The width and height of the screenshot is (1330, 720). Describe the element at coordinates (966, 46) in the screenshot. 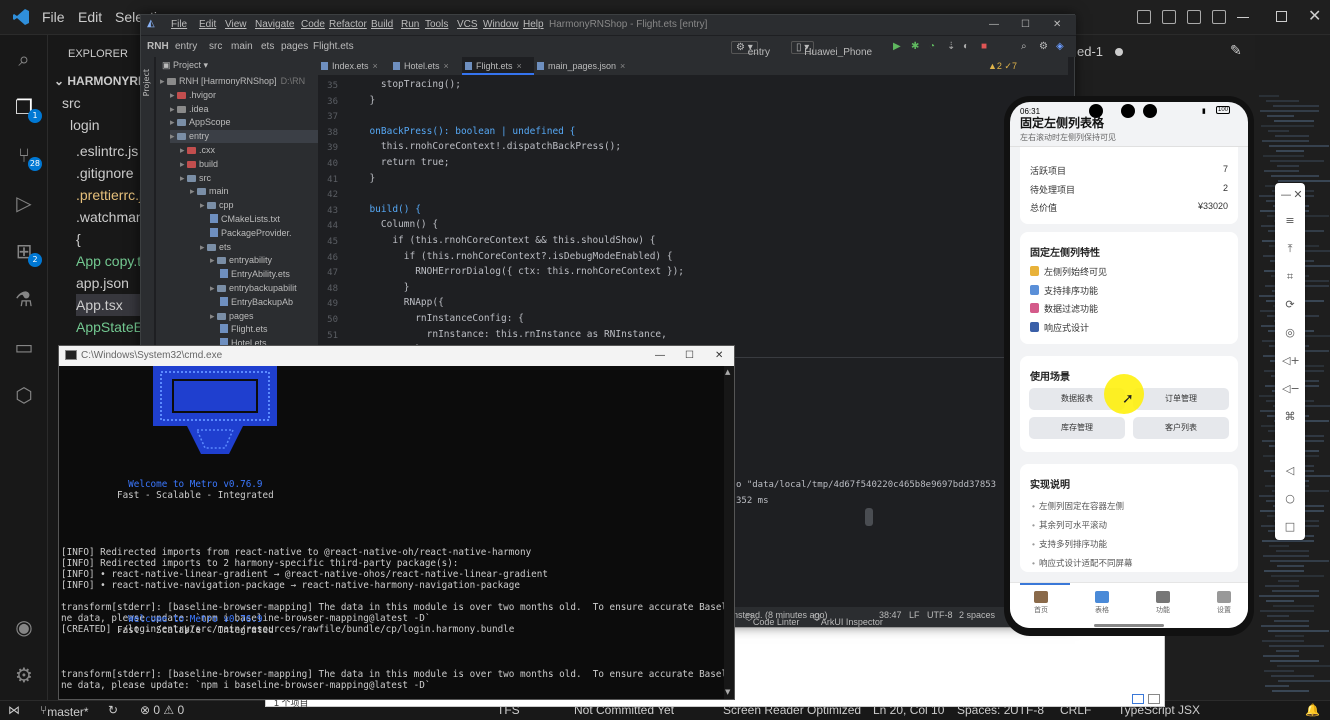

I see `coverage-icon: ◐` at that location.